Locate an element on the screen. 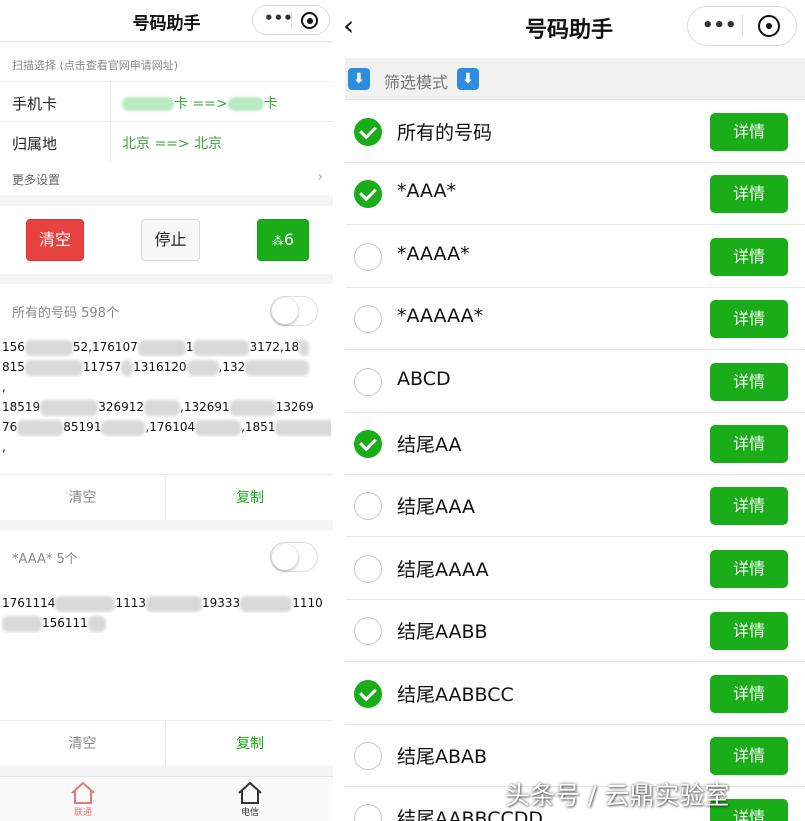  location-row: 归属地 北京 ==> 北京 is located at coordinates (166, 141).